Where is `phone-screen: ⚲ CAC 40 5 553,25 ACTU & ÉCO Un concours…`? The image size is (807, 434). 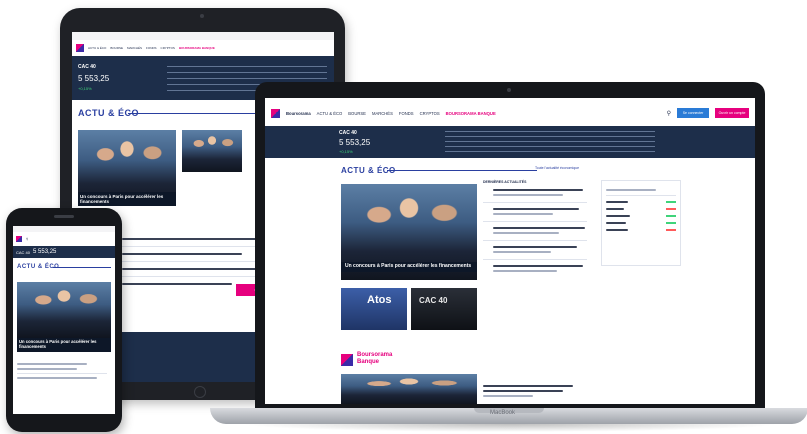
phone-screen: ⚲ CAC 40 5 553,25 ACTU & ÉCO Un concours… is located at coordinates (64, 320).